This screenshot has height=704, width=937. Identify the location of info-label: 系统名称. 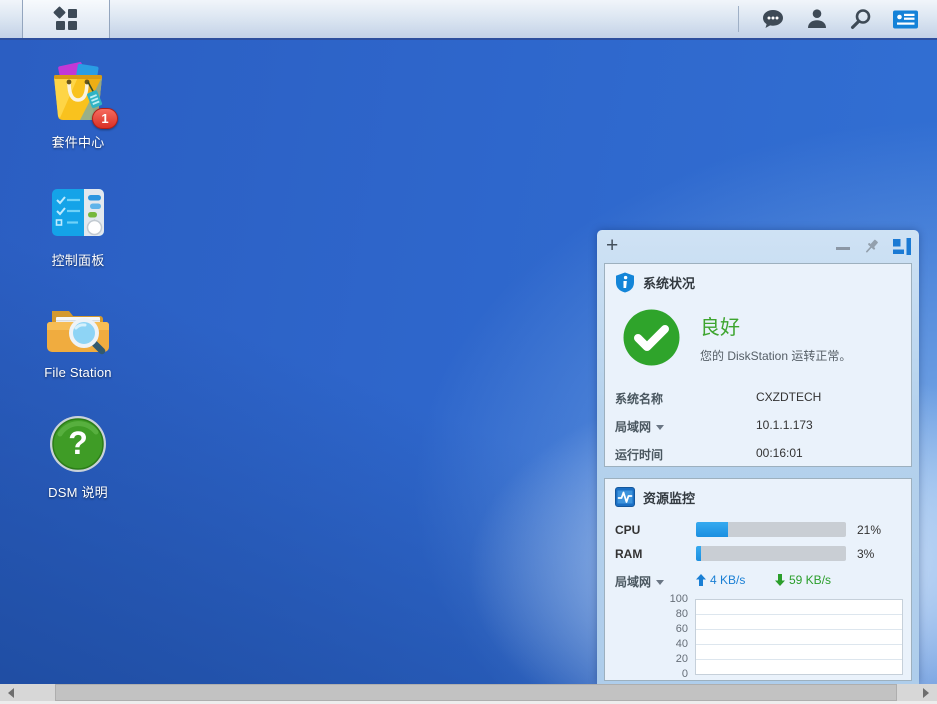
(639, 399).